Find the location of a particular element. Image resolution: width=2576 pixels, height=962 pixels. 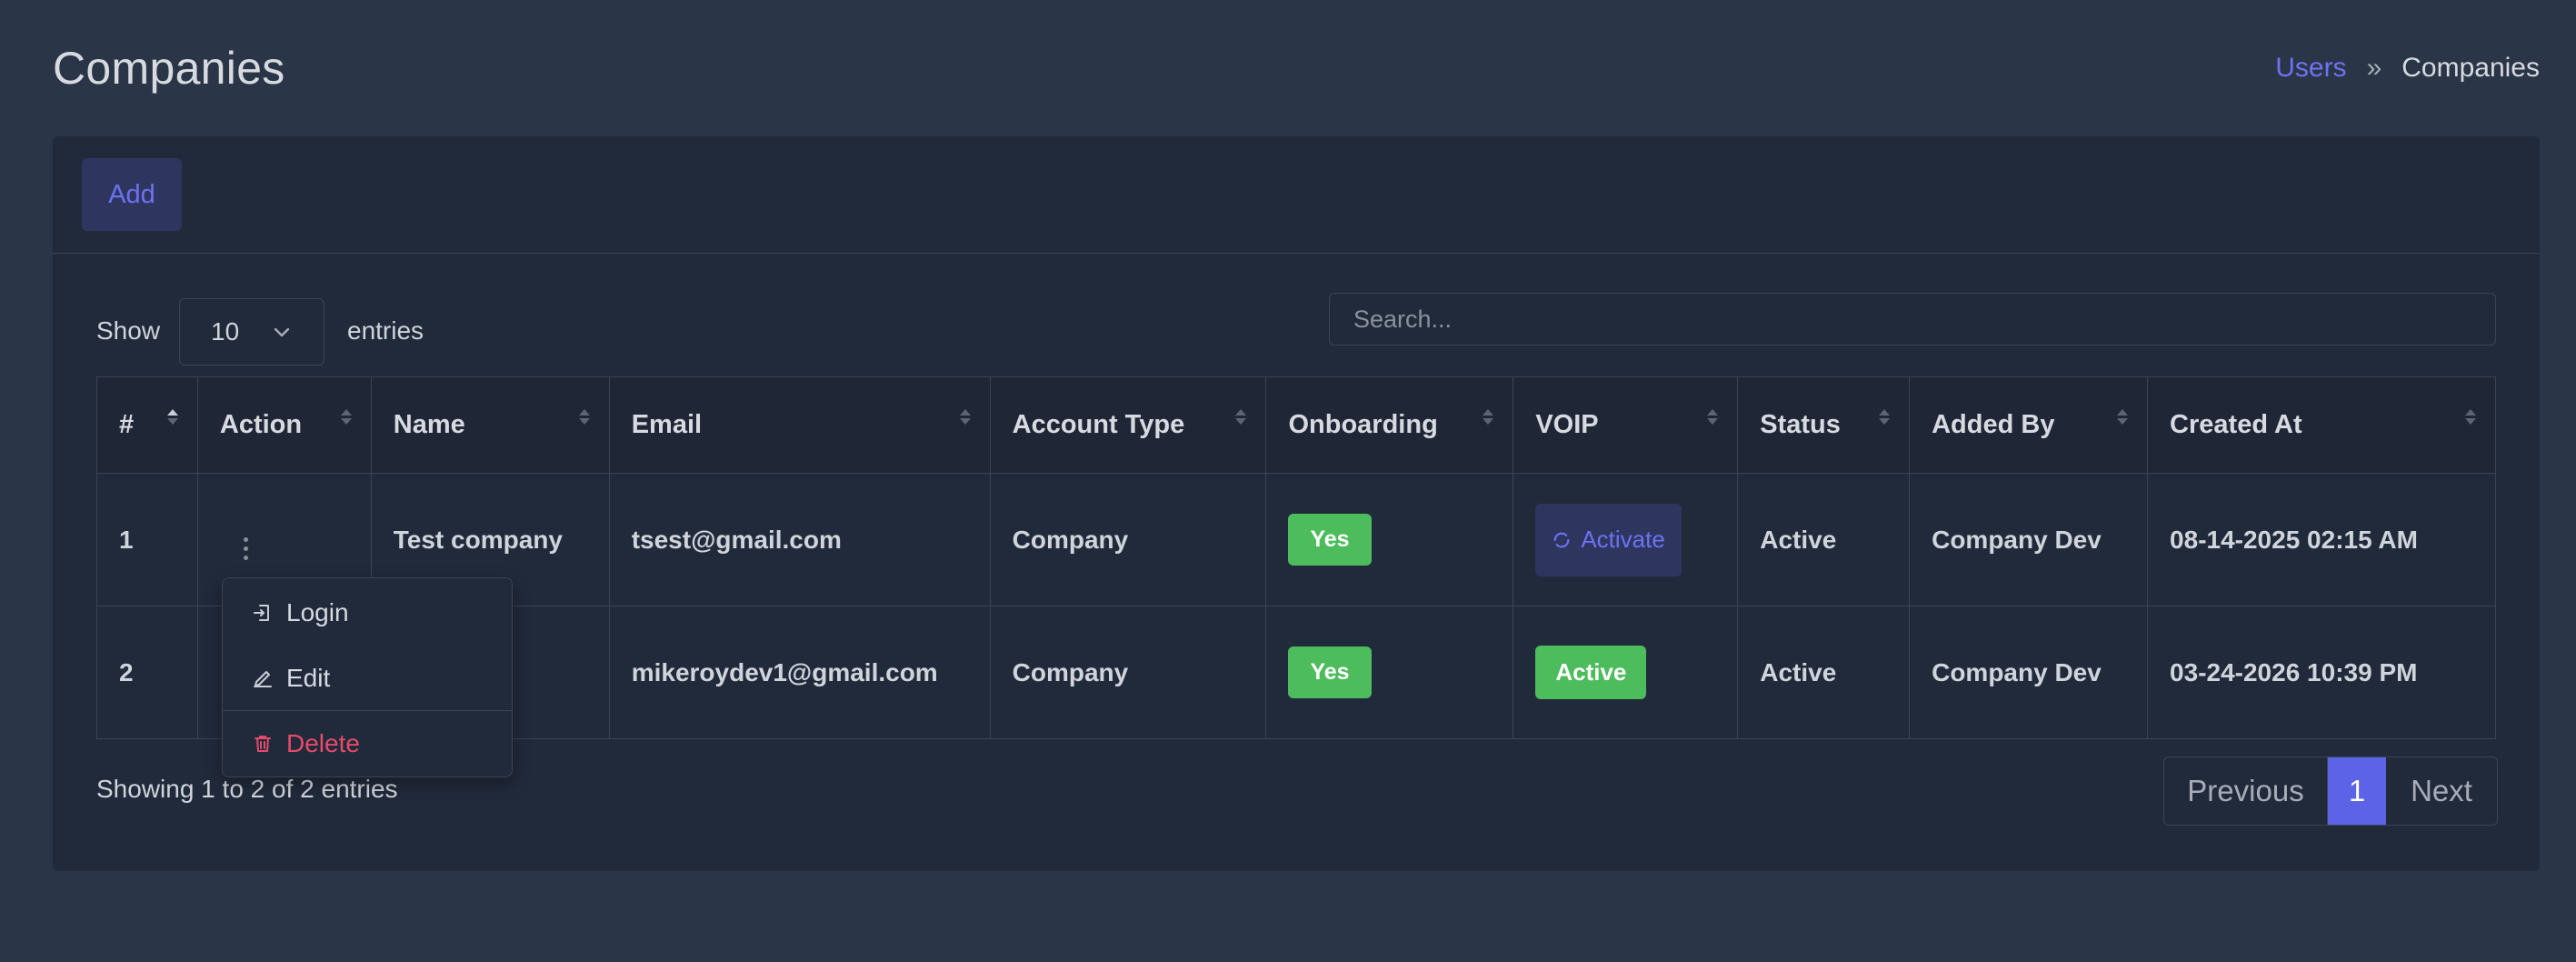

column-header-label: Status is located at coordinates (1800, 425).